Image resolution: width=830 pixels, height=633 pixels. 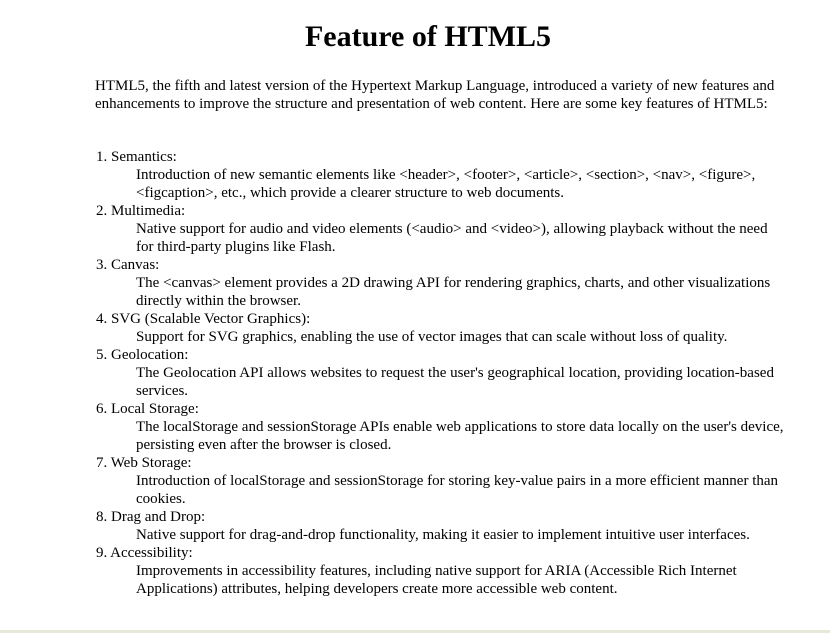 I want to click on feature-term: 8. Drag and Drop:, so click(x=151, y=517).